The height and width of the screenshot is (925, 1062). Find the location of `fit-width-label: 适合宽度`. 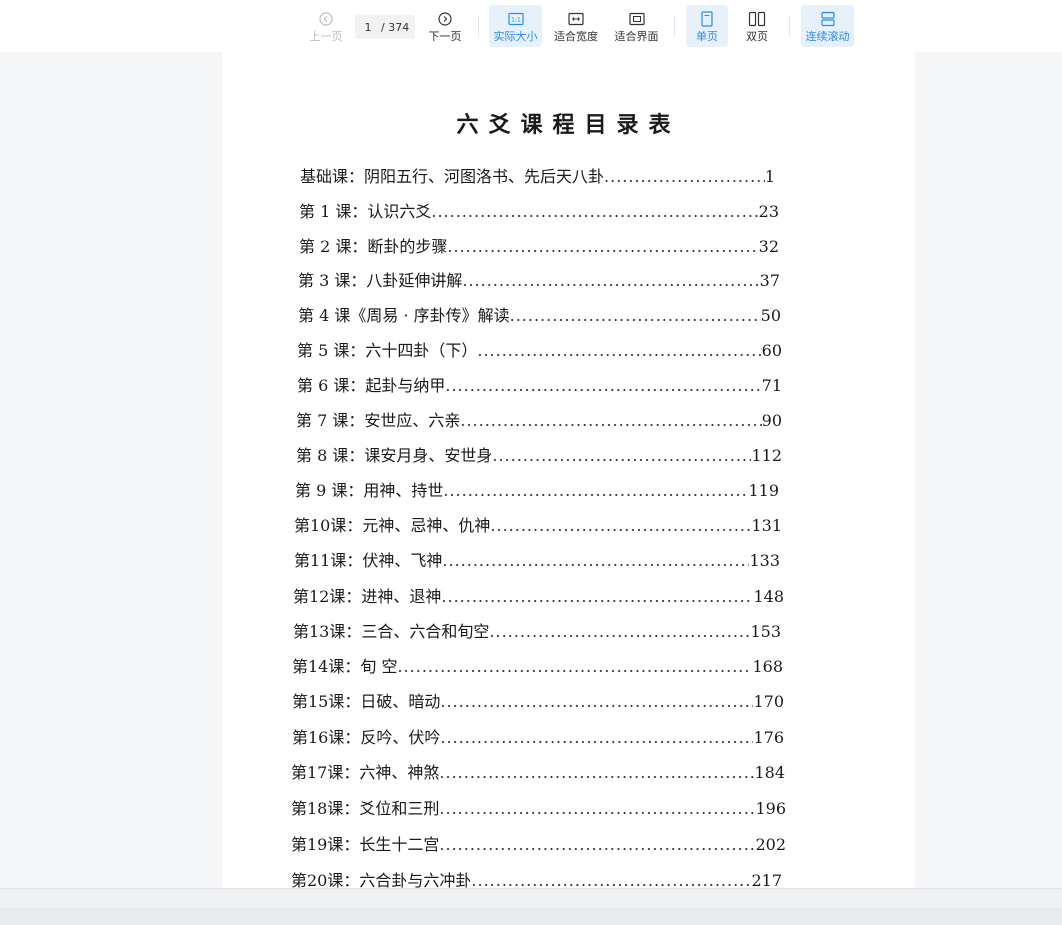

fit-width-label: 适合宽度 is located at coordinates (576, 36).